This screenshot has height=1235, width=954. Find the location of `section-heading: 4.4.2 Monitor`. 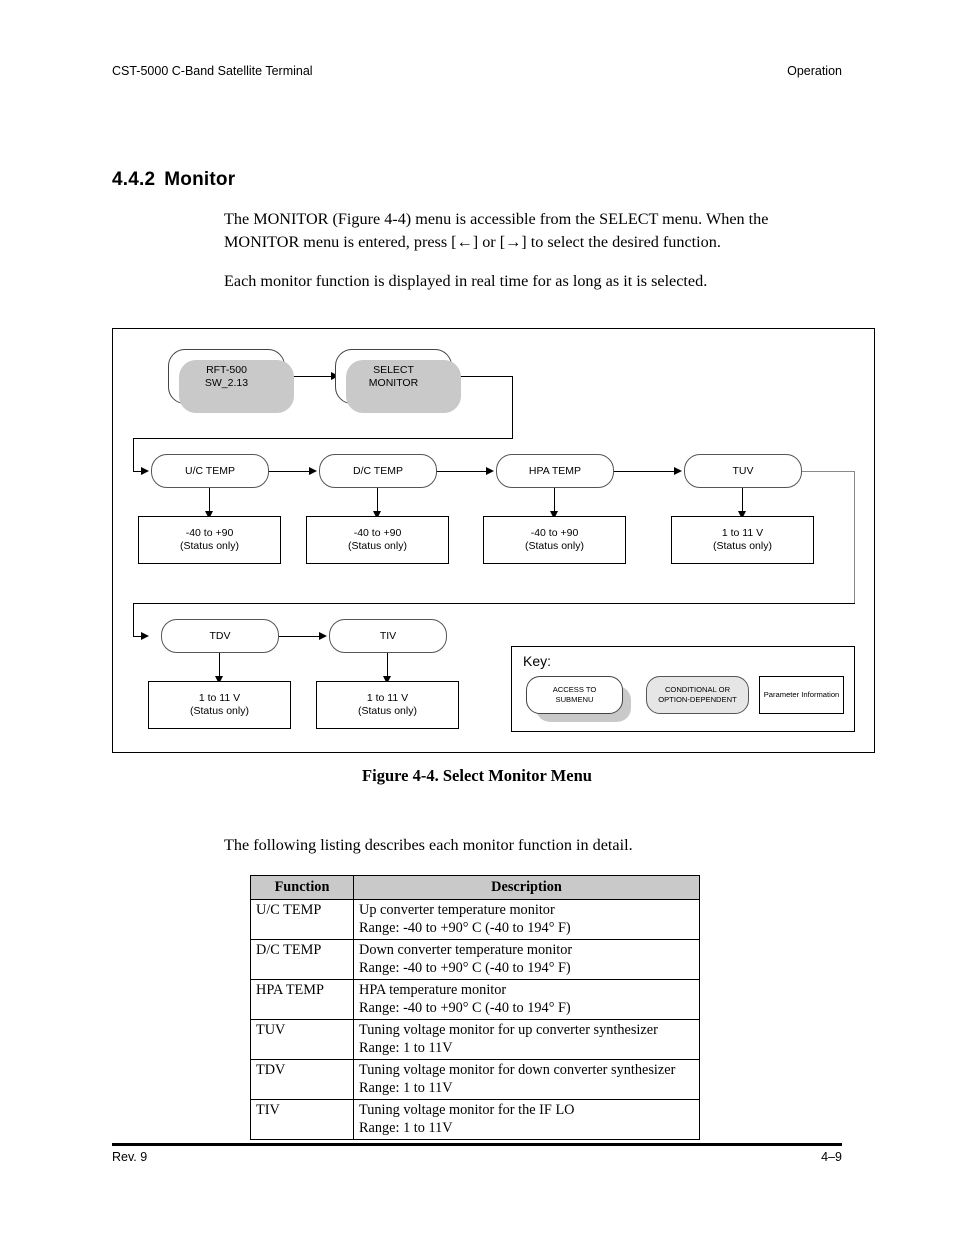

section-heading: 4.4.2 Monitor is located at coordinates (173, 180).